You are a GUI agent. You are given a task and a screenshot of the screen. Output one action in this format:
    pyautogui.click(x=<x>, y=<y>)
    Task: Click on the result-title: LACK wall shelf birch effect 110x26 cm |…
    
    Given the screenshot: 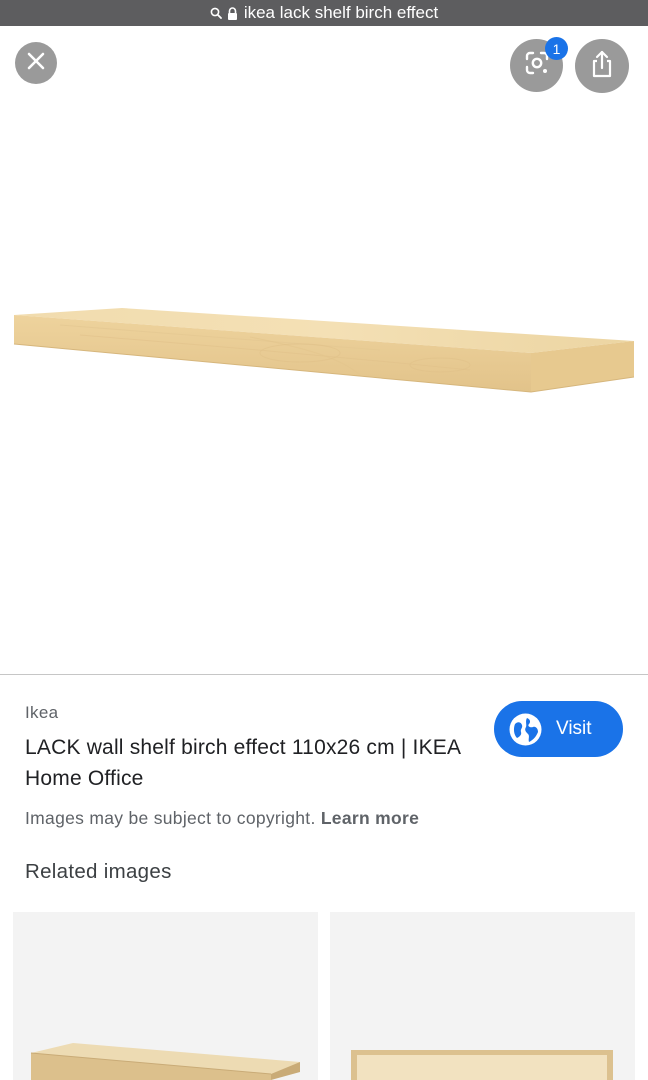 What is the action you would take?
    pyautogui.click(x=245, y=763)
    